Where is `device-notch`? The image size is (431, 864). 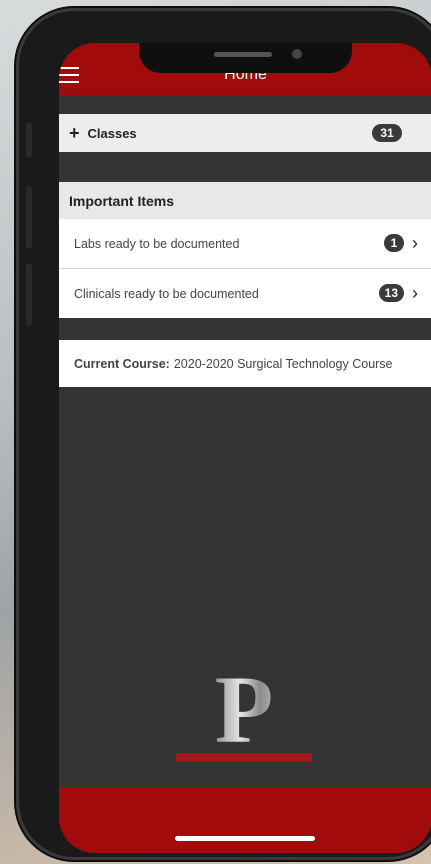
device-notch is located at coordinates (245, 58).